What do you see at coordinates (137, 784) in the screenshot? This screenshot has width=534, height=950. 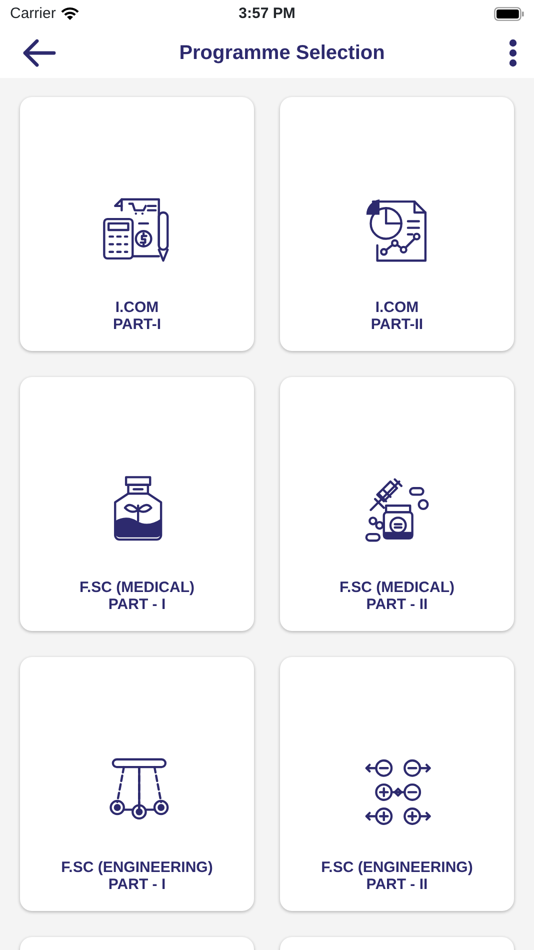 I see `programme-card: F.SC (ENGINEERING) PART - I` at bounding box center [137, 784].